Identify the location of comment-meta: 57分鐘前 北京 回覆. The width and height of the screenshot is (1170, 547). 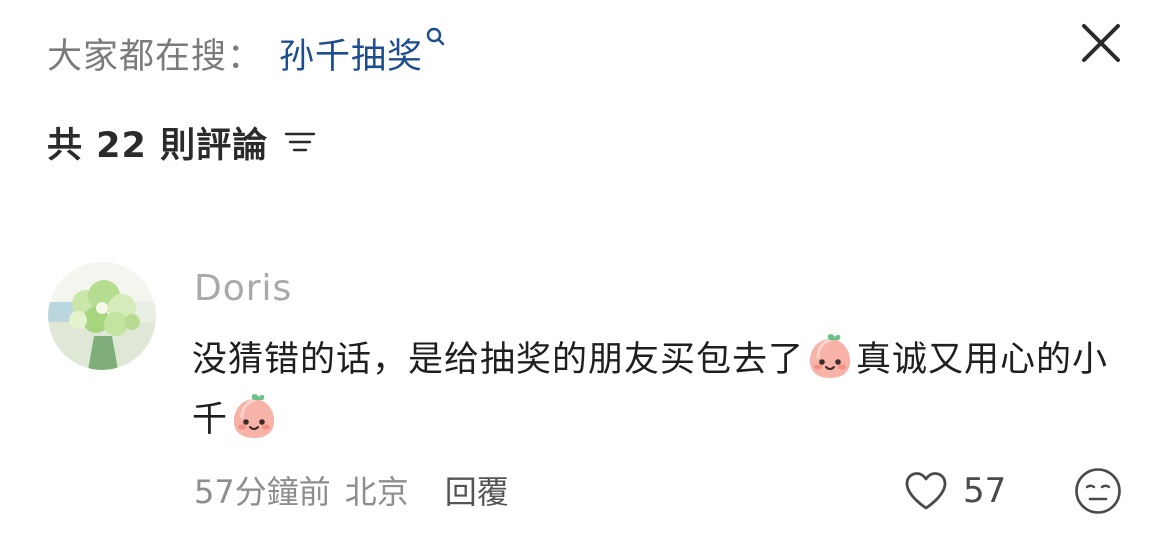
(351, 490).